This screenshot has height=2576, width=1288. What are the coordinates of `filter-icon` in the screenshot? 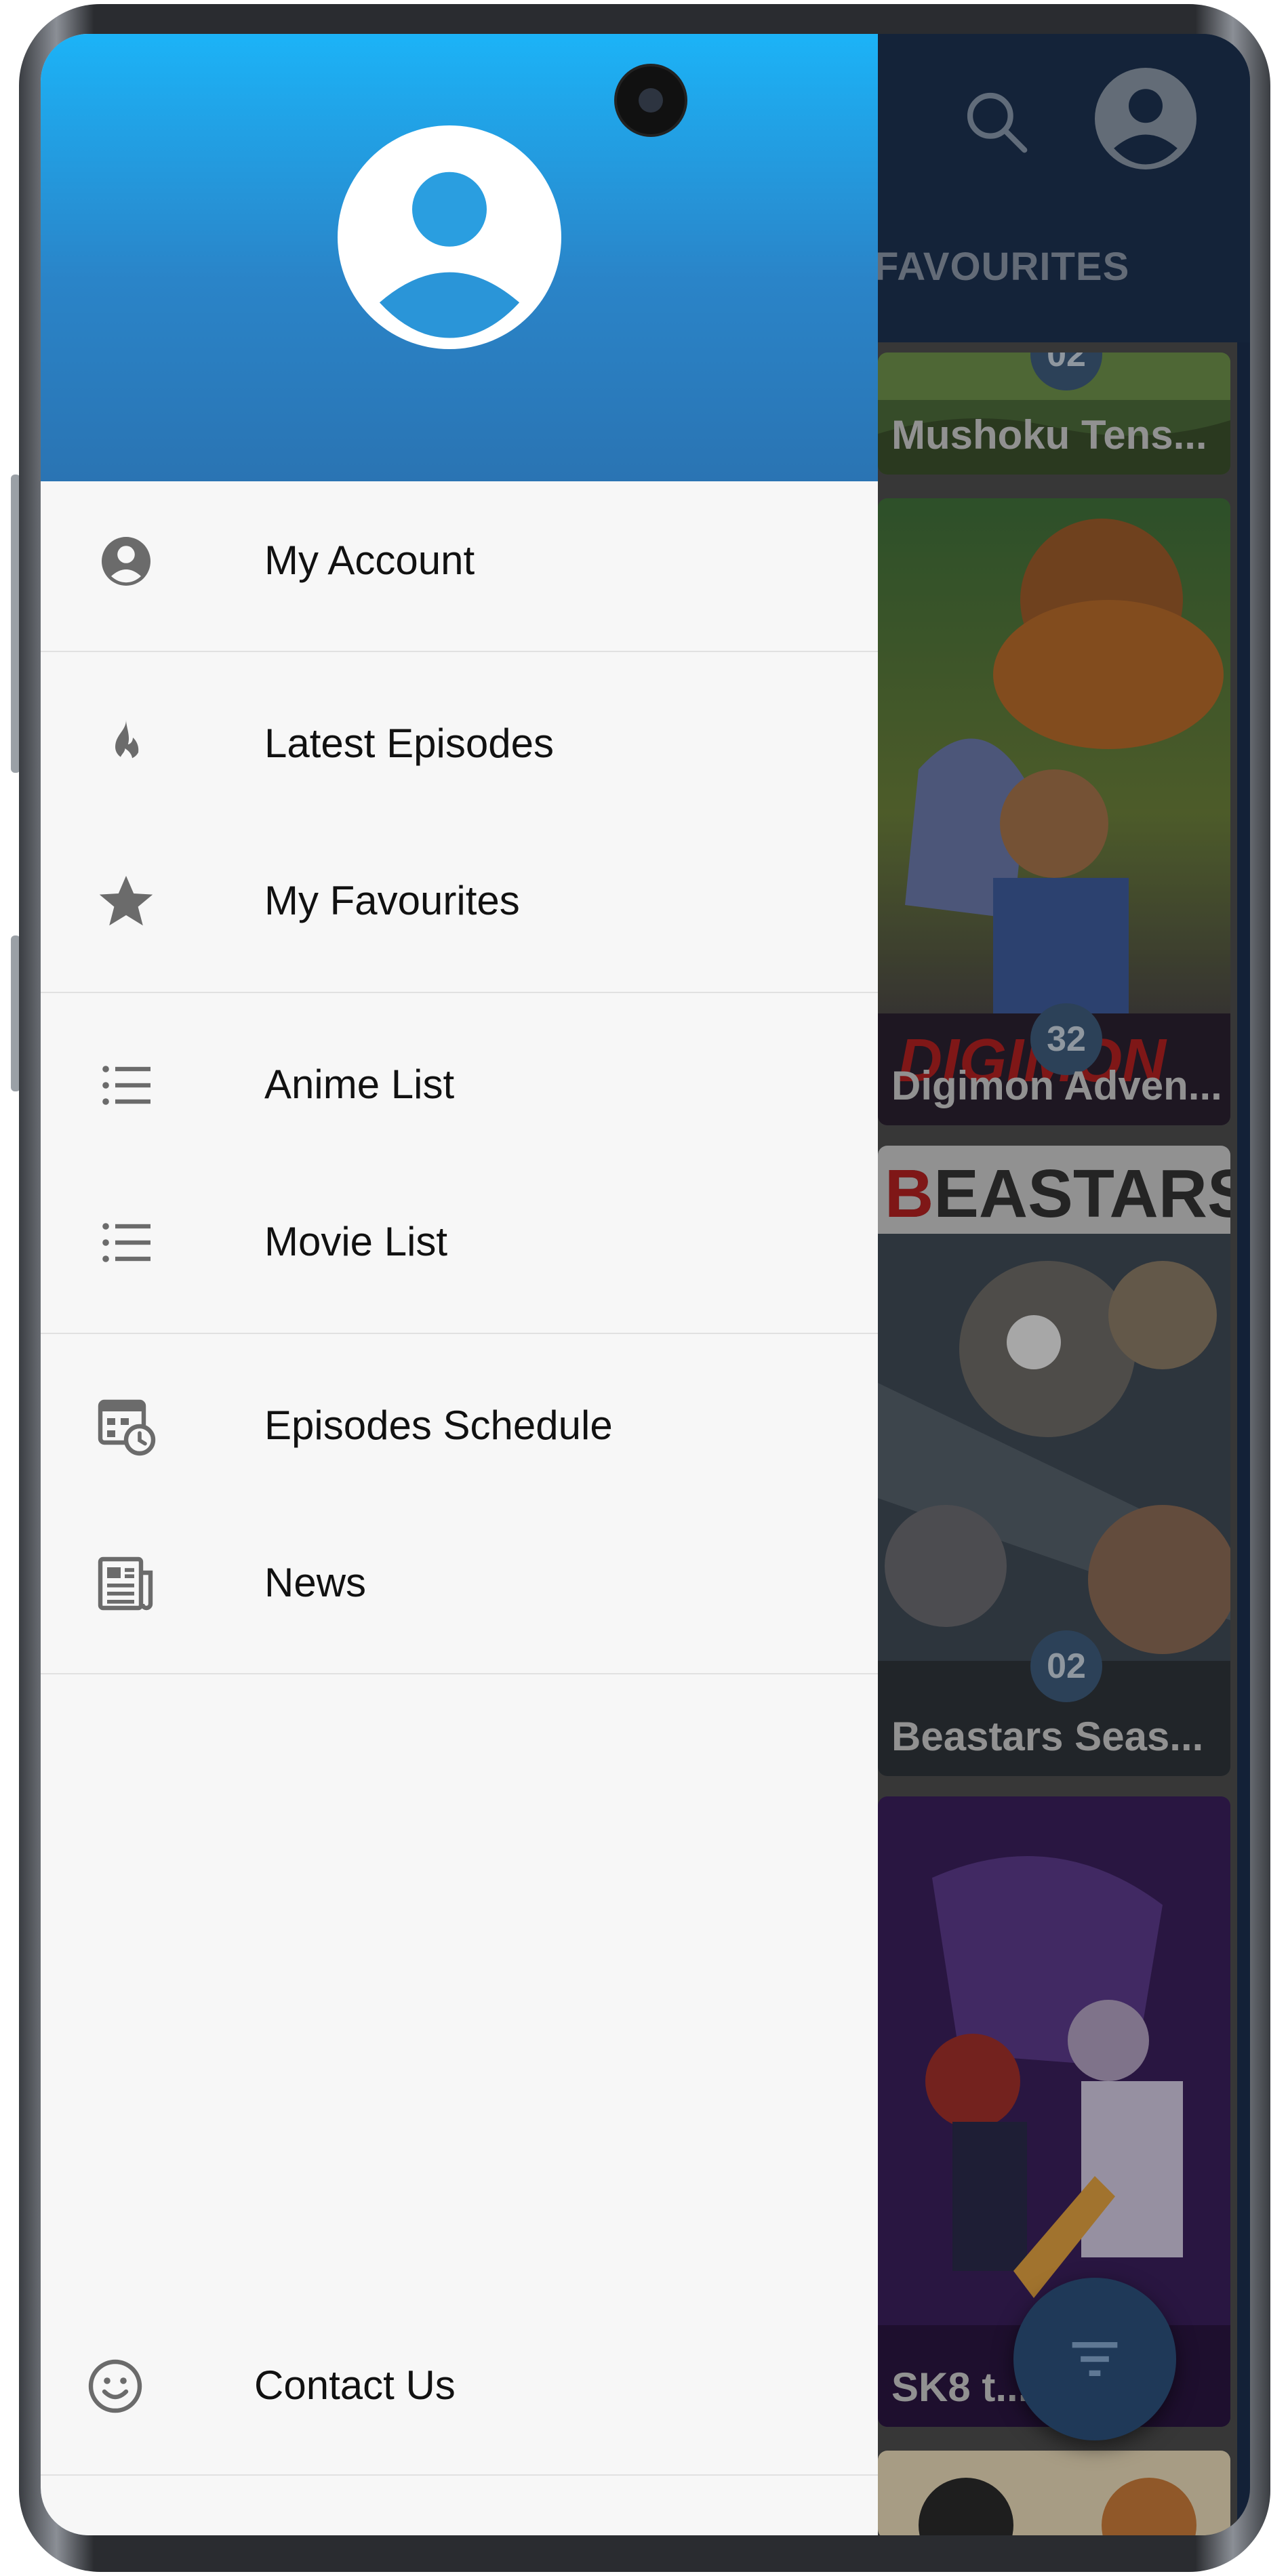 It's located at (1095, 2359).